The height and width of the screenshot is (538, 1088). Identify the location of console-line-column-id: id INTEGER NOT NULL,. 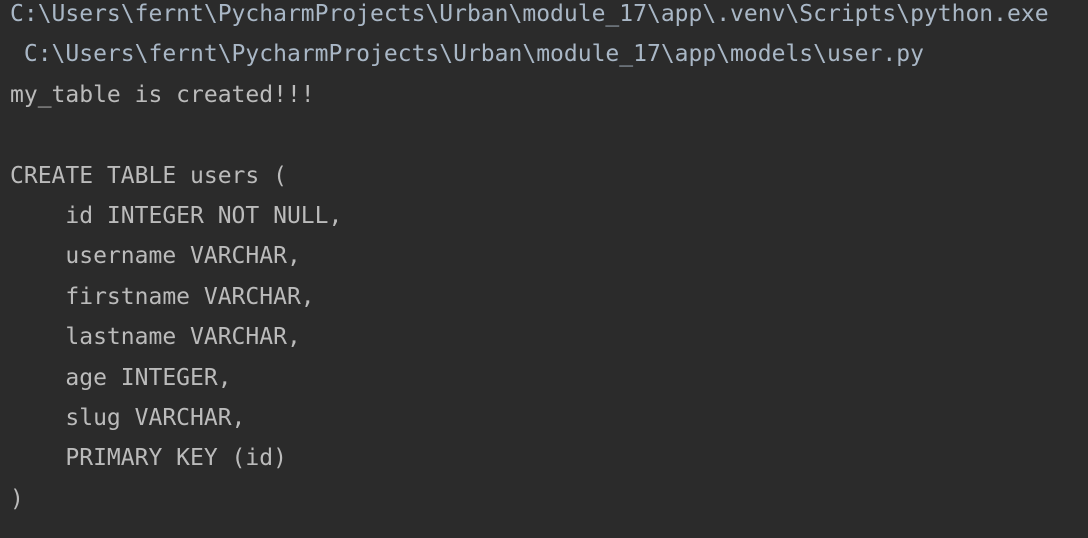
(176, 215).